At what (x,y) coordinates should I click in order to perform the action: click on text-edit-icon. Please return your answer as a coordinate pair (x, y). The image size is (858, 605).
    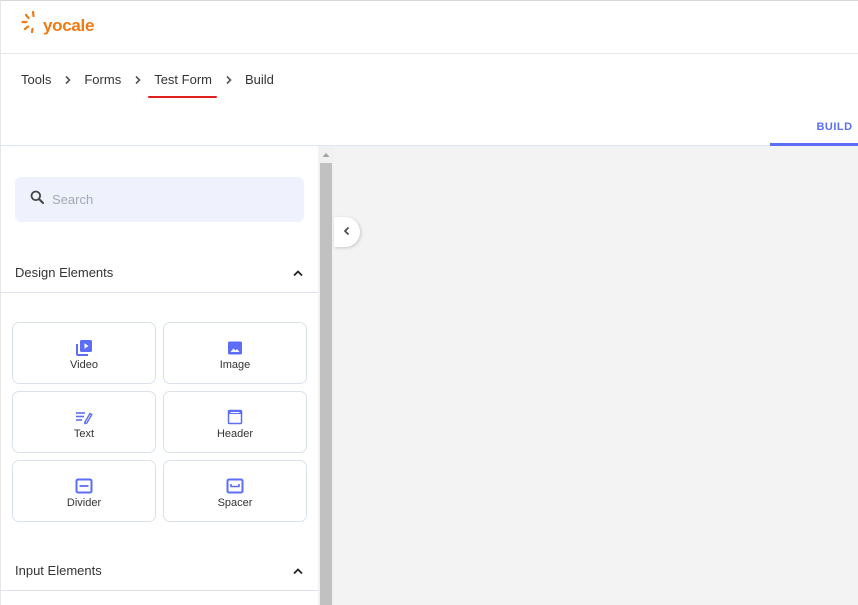
    Looking at the image, I should click on (84, 417).